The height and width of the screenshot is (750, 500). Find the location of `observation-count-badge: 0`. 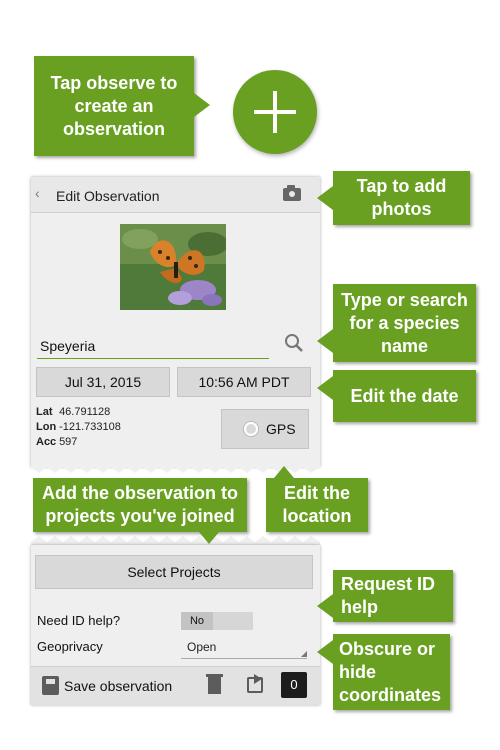

observation-count-badge: 0 is located at coordinates (294, 685).